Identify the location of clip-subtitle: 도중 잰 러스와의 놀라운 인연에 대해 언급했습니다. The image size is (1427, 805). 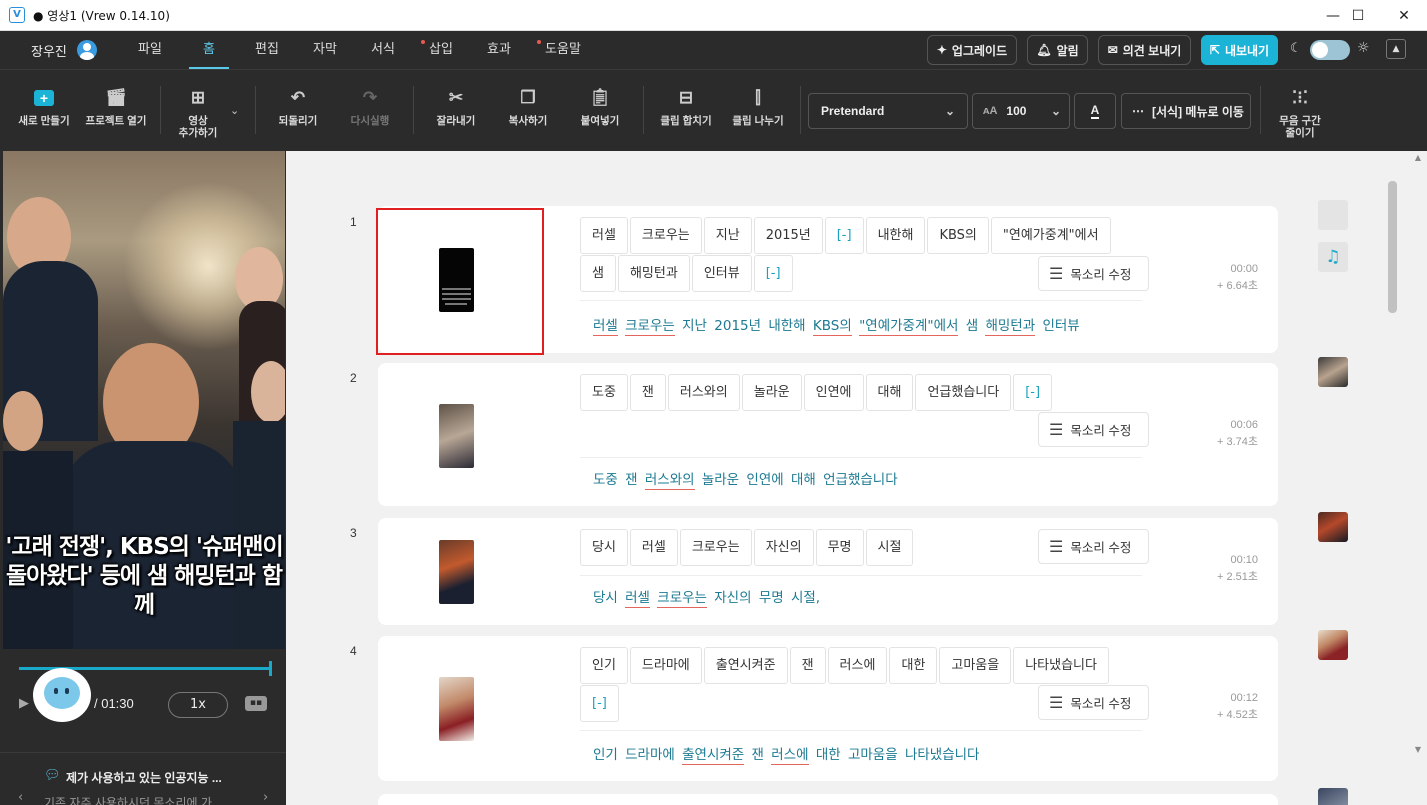
(745, 479).